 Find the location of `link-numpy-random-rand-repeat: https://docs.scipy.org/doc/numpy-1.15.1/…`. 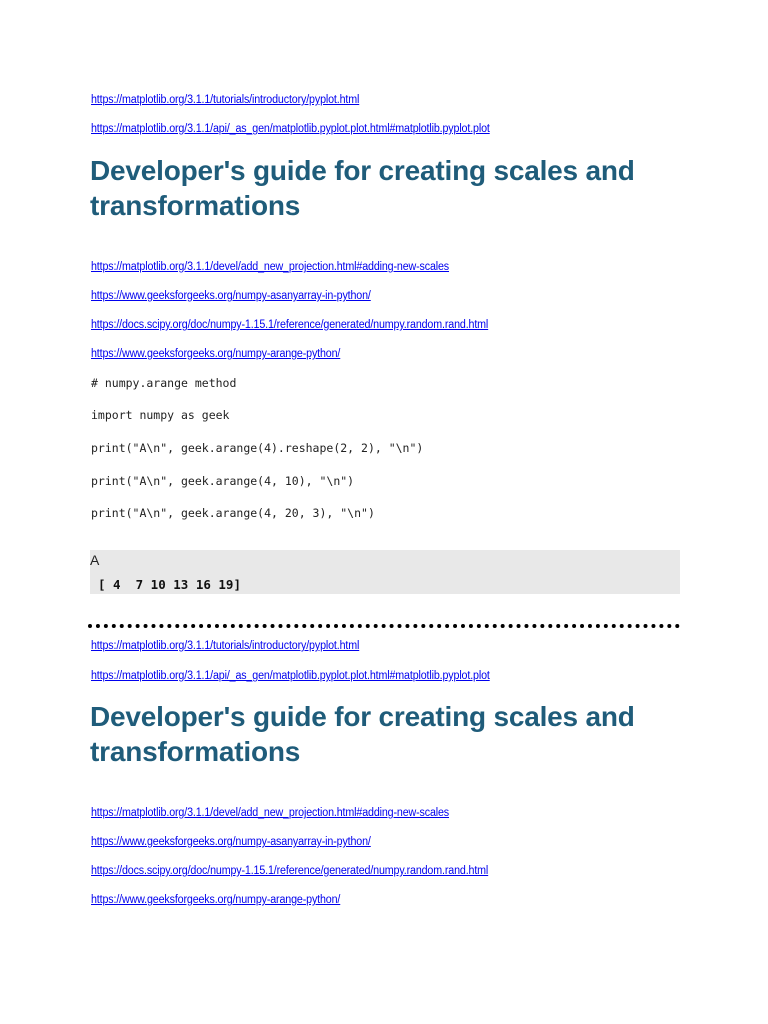

link-numpy-random-rand-repeat: https://docs.scipy.org/doc/numpy-1.15.1/… is located at coordinates (289, 871).